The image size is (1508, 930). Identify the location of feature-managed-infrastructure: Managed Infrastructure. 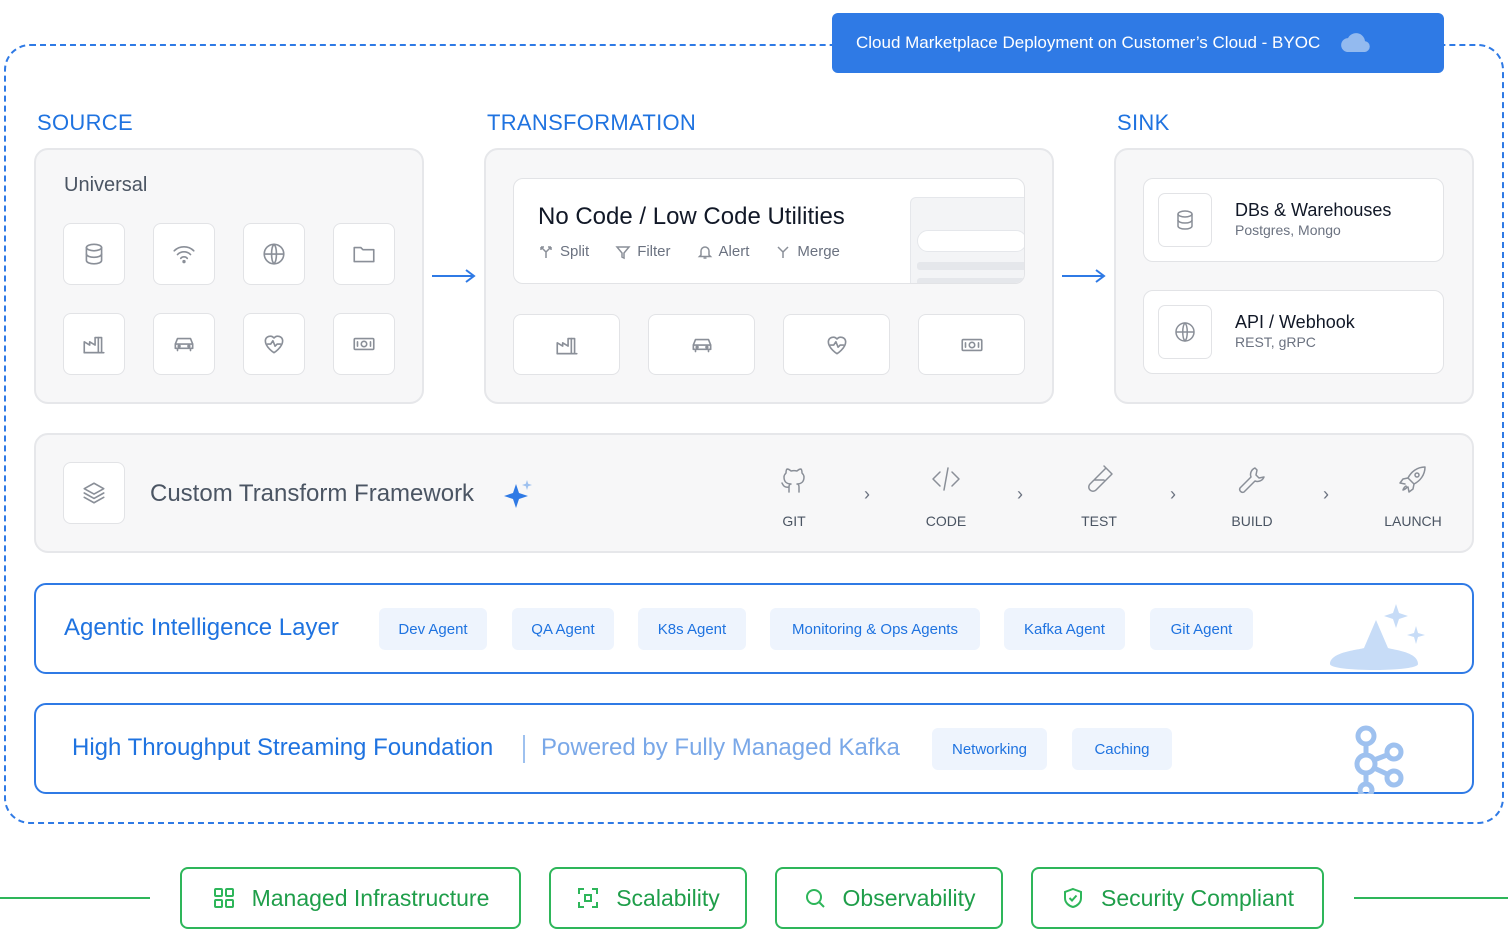
(350, 898).